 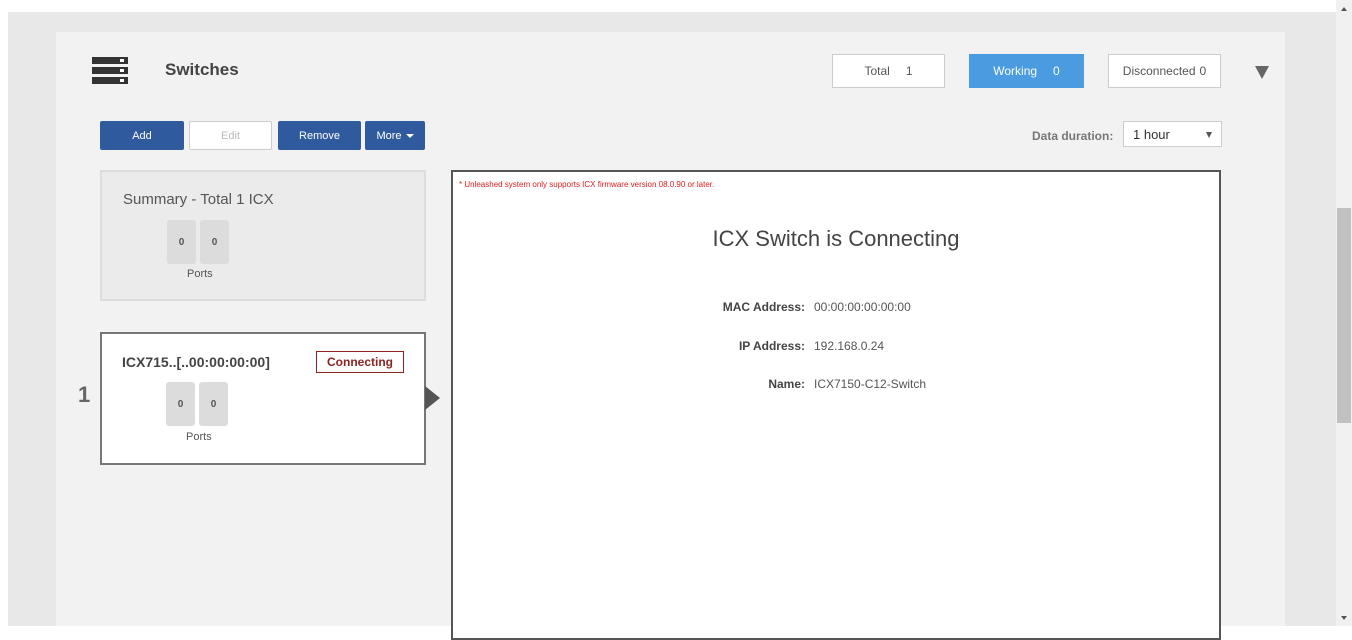 What do you see at coordinates (1209, 135) in the screenshot?
I see `dropdown-arrow-icon` at bounding box center [1209, 135].